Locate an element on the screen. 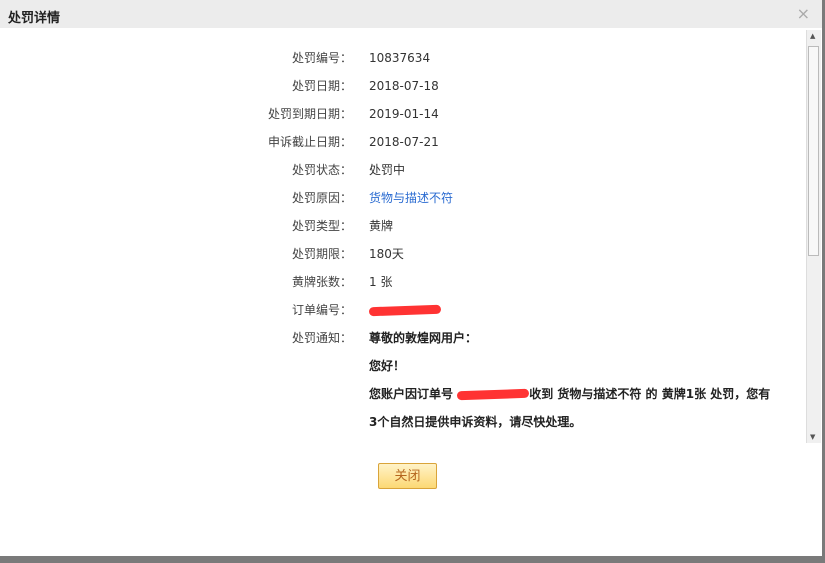 The width and height of the screenshot is (825, 563). field-value: 黄牌 is located at coordinates (381, 226).